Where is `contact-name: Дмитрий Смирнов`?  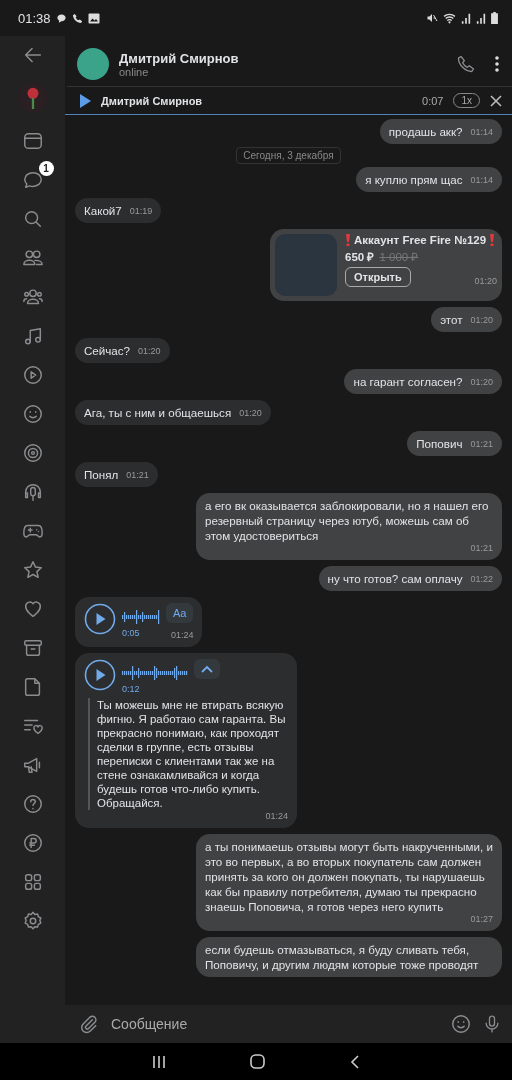
contact-name: Дмитрий Смирнов is located at coordinates (179, 58).